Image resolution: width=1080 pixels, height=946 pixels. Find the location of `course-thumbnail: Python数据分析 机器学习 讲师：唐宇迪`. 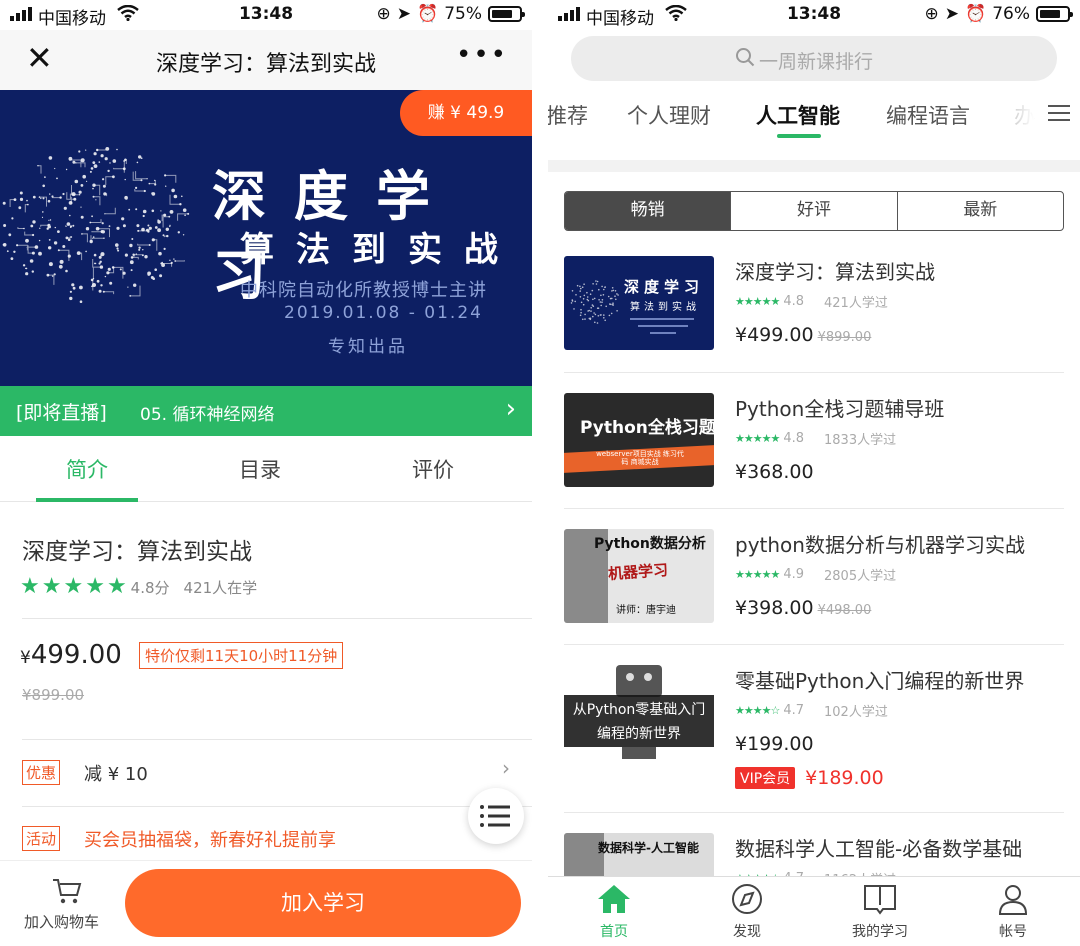

course-thumbnail: Python数据分析 机器学习 讲师：唐宇迪 is located at coordinates (639, 576).